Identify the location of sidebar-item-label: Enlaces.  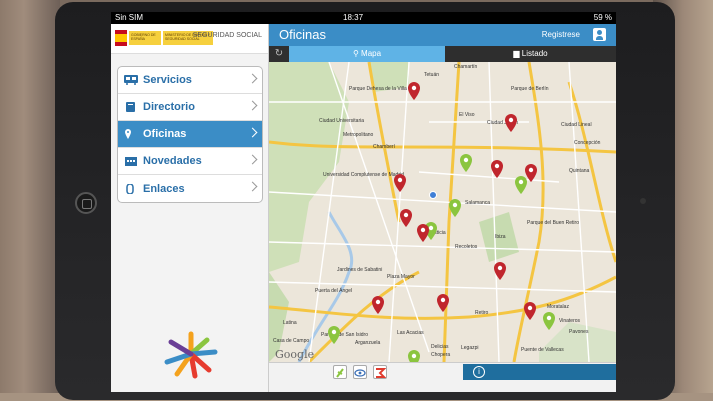
(164, 188).